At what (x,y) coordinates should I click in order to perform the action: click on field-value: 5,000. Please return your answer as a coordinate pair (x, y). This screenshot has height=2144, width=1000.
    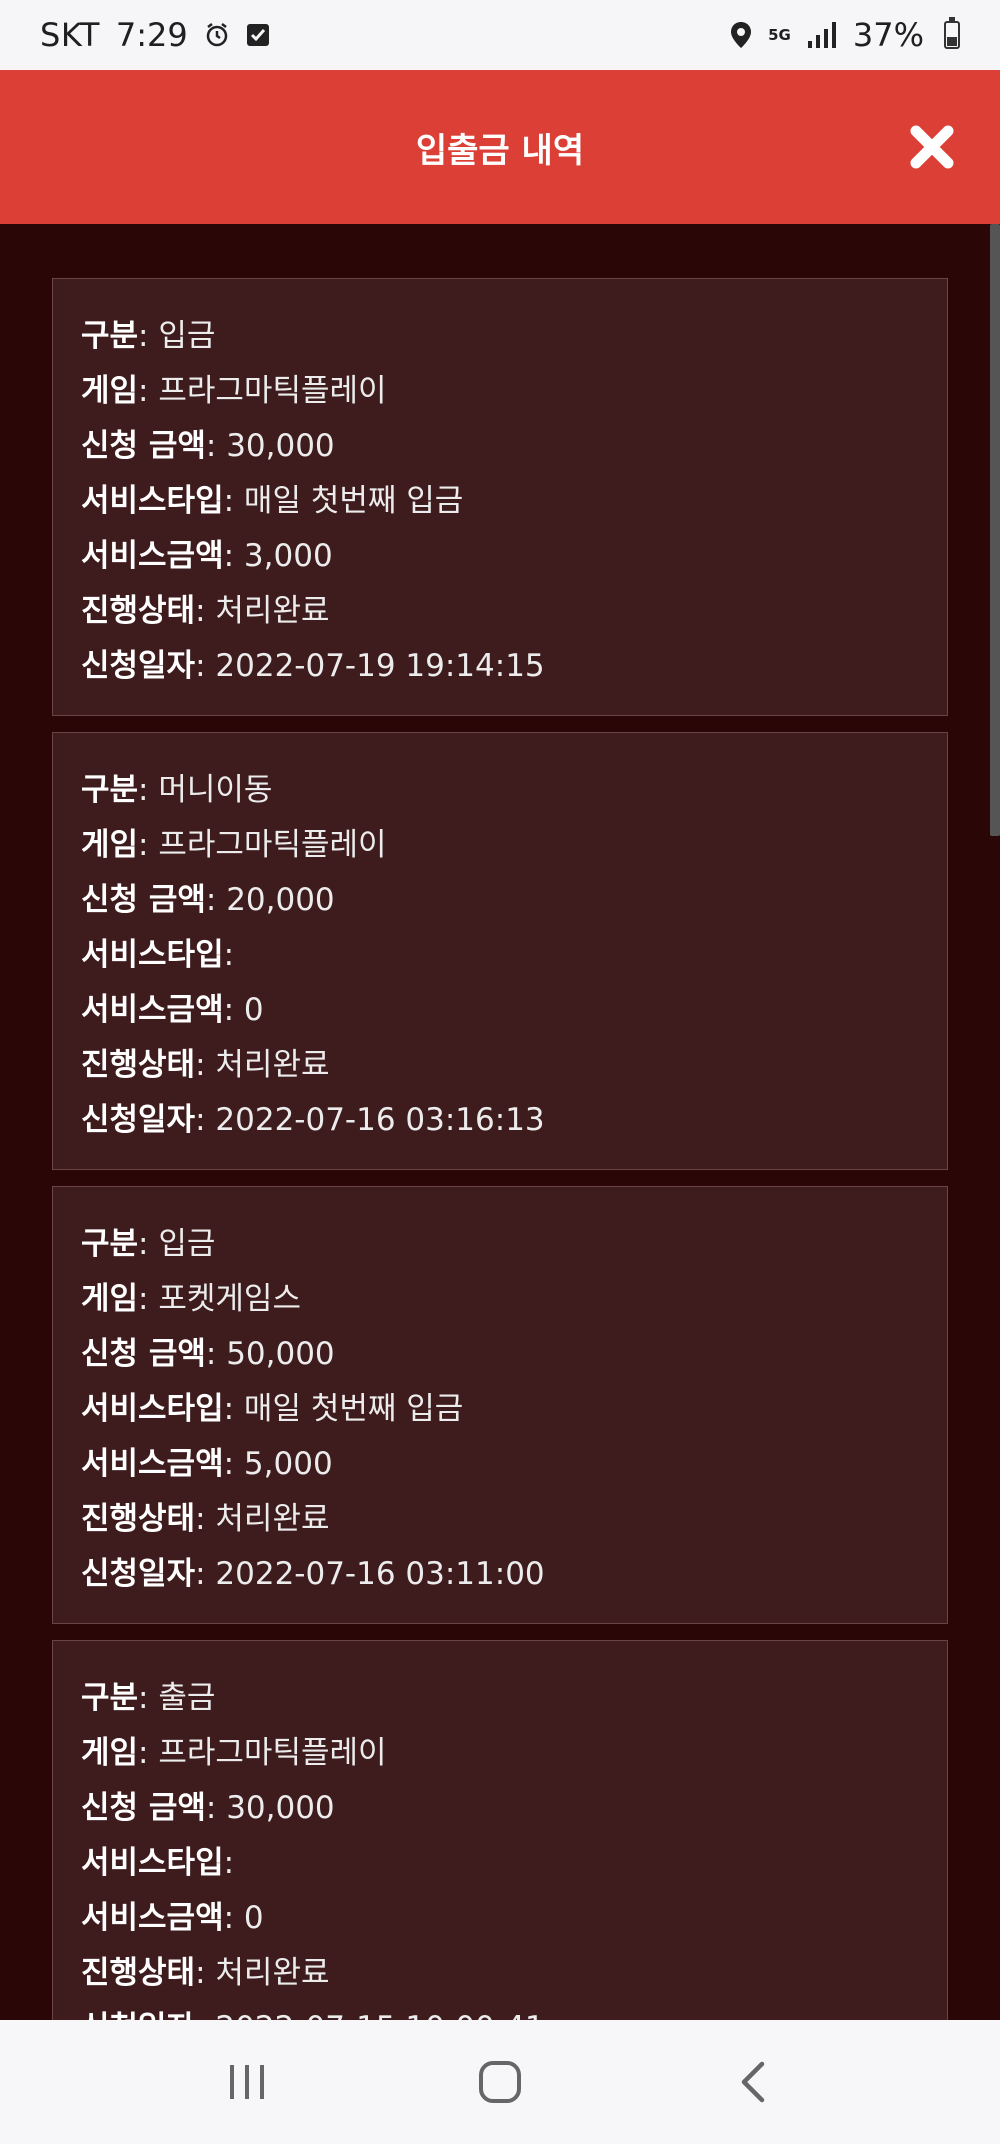
    Looking at the image, I should click on (288, 1464).